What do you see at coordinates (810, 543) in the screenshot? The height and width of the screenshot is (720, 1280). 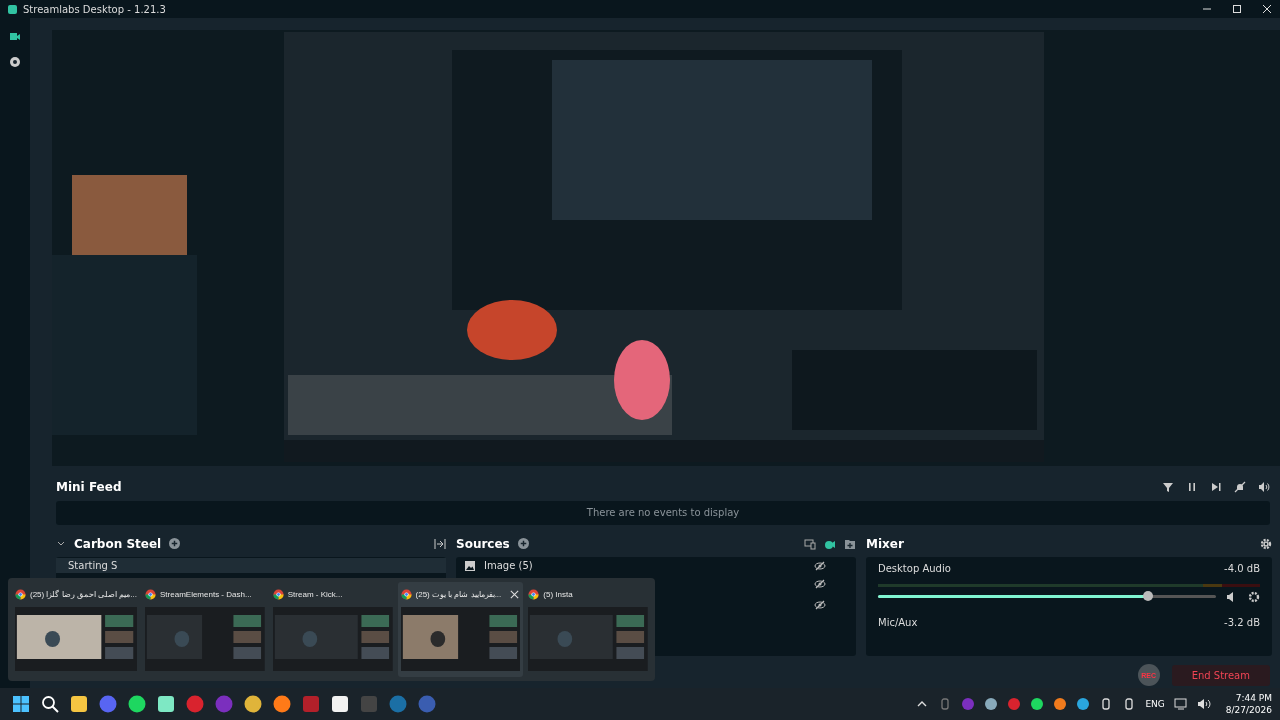 I see `monitor-icon` at bounding box center [810, 543].